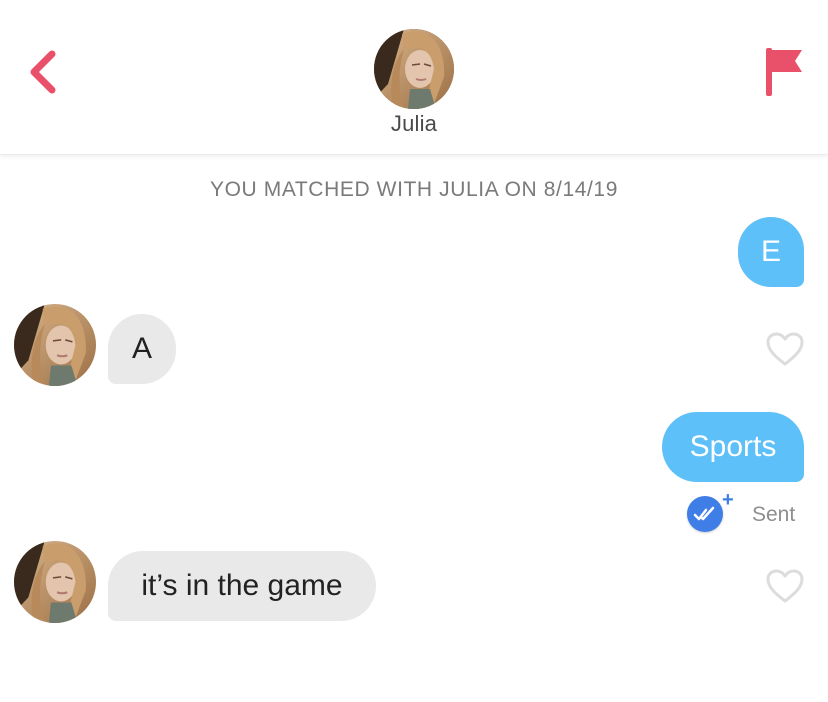 The height and width of the screenshot is (702, 828). Describe the element at coordinates (771, 252) in the screenshot. I see `outgoing-message-bubble: E` at that location.